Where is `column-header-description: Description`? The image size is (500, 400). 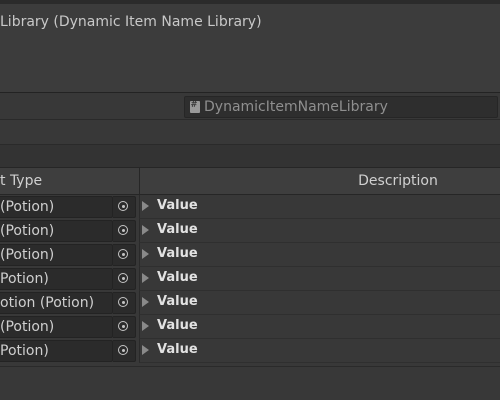 column-header-description: Description is located at coordinates (398, 181).